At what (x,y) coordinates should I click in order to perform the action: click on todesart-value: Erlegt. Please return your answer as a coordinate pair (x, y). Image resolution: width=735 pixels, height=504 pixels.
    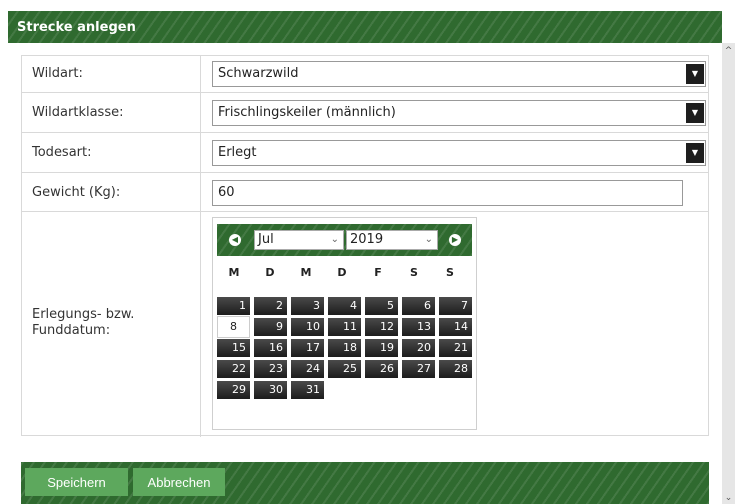
    Looking at the image, I should click on (237, 152).